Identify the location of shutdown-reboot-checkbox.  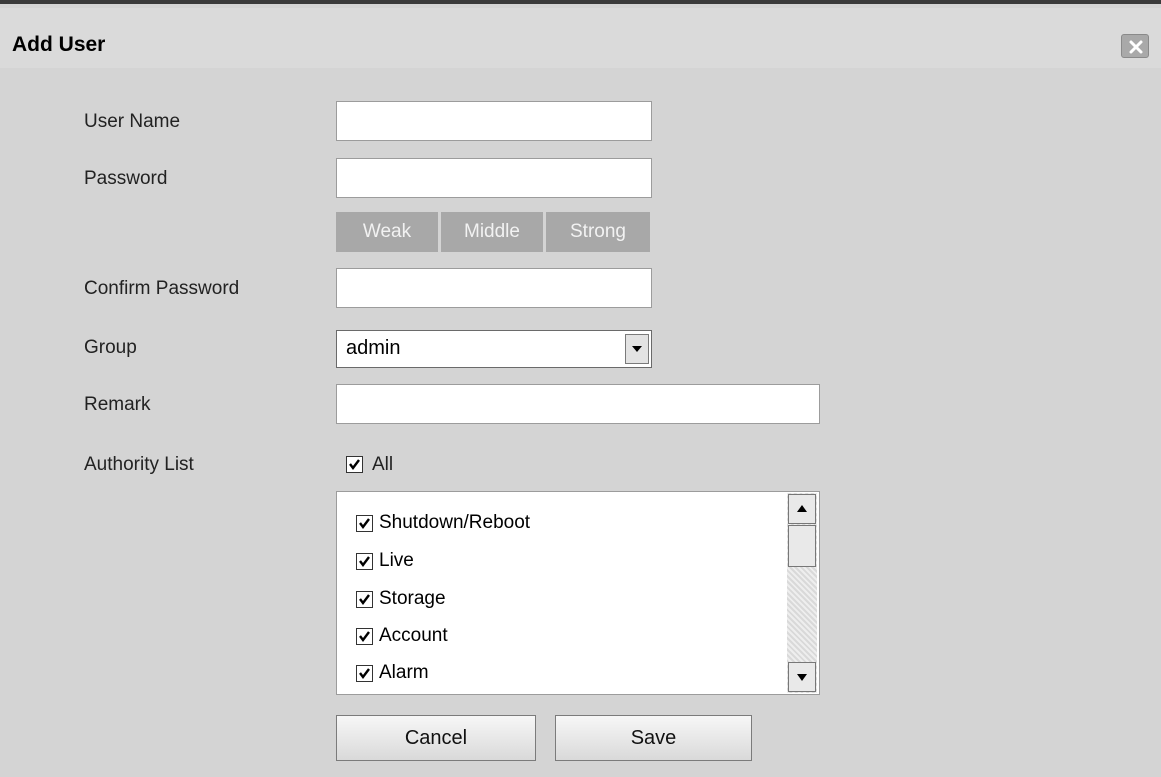
(364, 523).